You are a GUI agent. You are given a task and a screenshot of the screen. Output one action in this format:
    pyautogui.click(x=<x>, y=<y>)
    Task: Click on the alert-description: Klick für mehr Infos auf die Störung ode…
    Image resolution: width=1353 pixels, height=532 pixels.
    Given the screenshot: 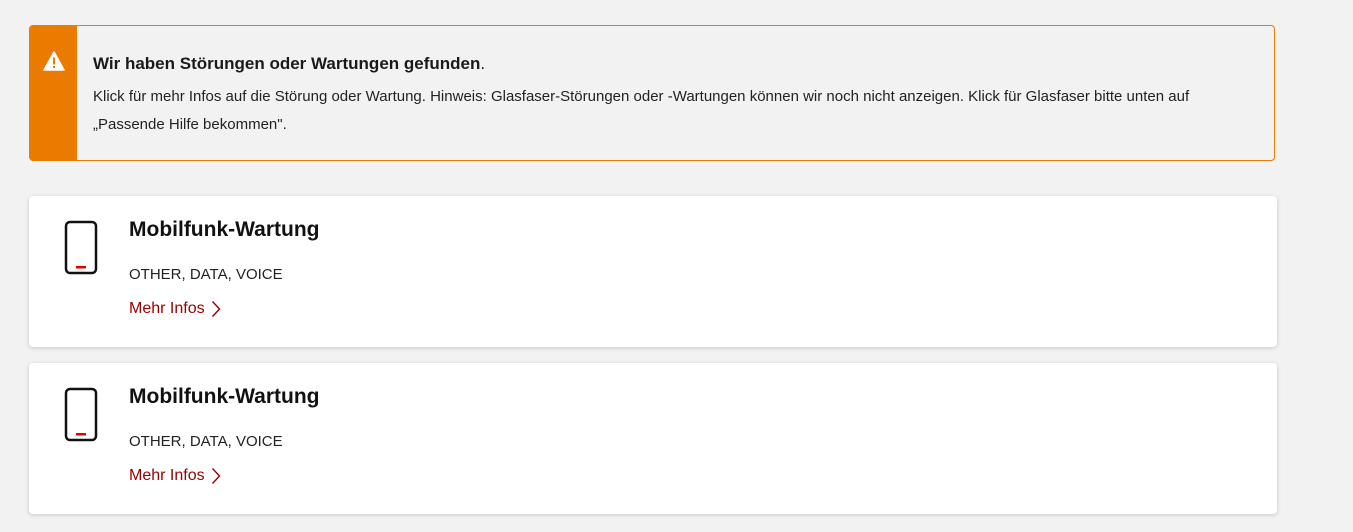 What is the action you would take?
    pyautogui.click(x=641, y=111)
    